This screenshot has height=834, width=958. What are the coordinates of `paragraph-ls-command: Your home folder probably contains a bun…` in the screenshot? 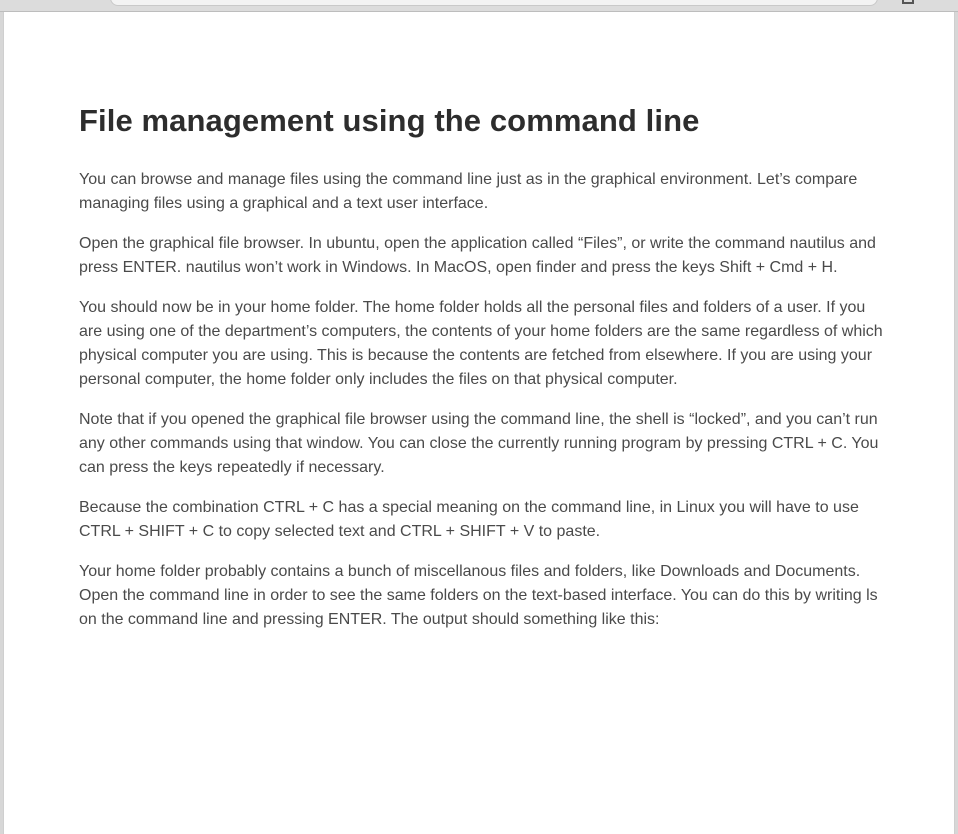 It's located at (478, 595).